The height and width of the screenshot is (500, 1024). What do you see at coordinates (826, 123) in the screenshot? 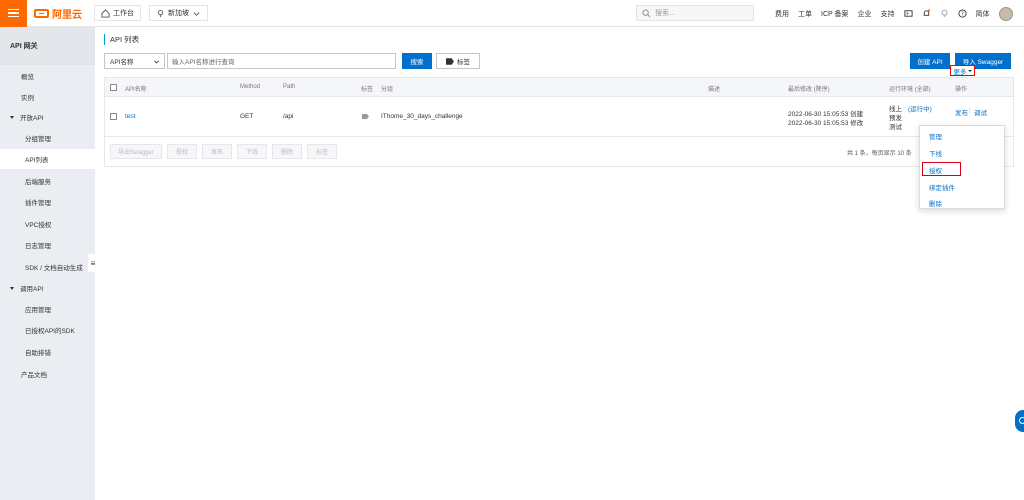
I see `modified-time: 2022-06-30 15:05:53 修改` at bounding box center [826, 123].